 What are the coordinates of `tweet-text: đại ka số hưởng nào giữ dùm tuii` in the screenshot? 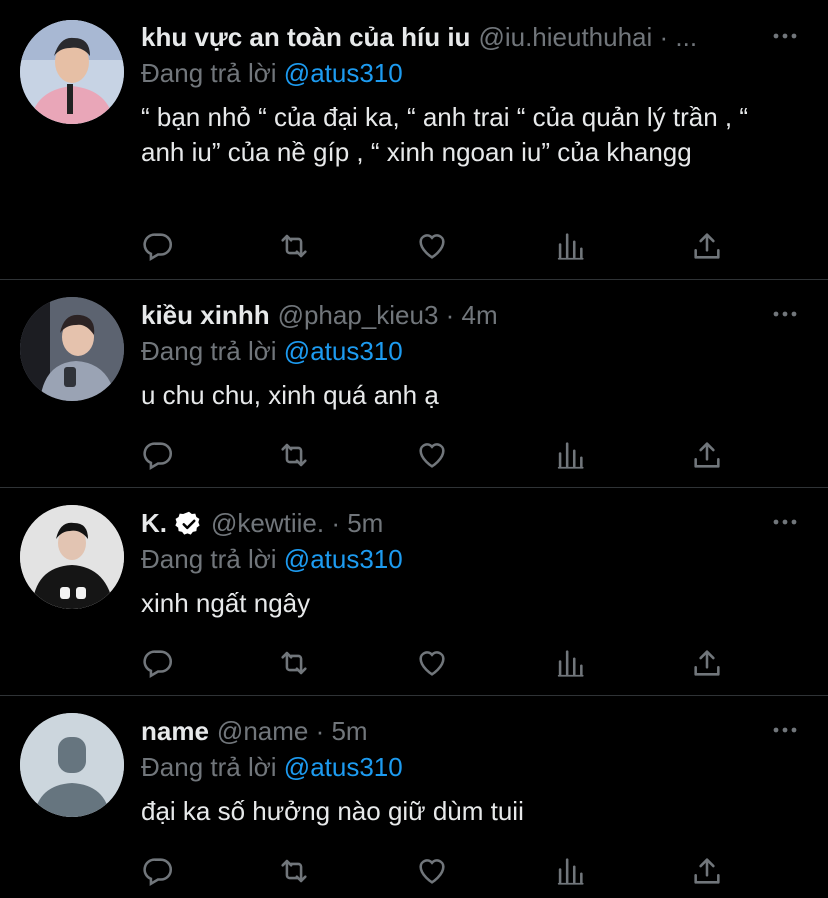 It's located at (332, 811).